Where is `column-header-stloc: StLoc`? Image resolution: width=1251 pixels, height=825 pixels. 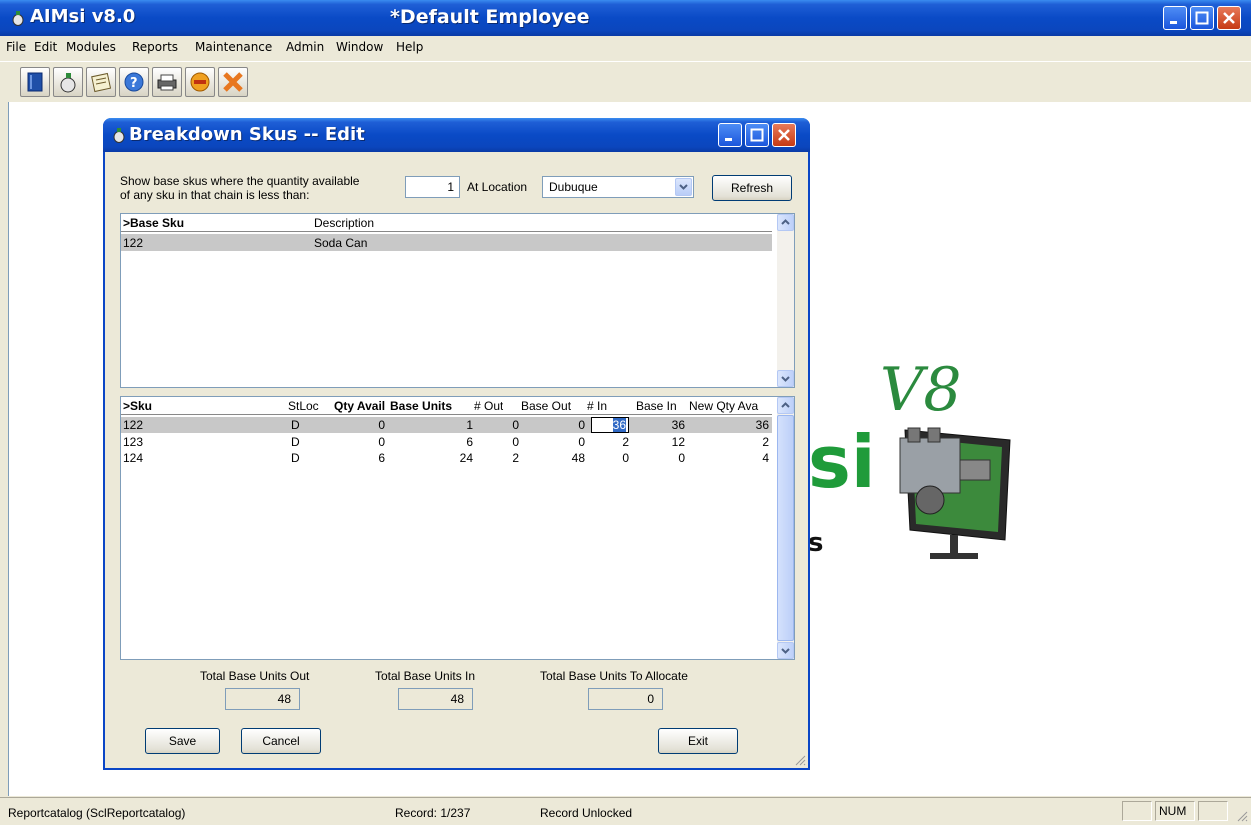 column-header-stloc: StLoc is located at coordinates (303, 406).